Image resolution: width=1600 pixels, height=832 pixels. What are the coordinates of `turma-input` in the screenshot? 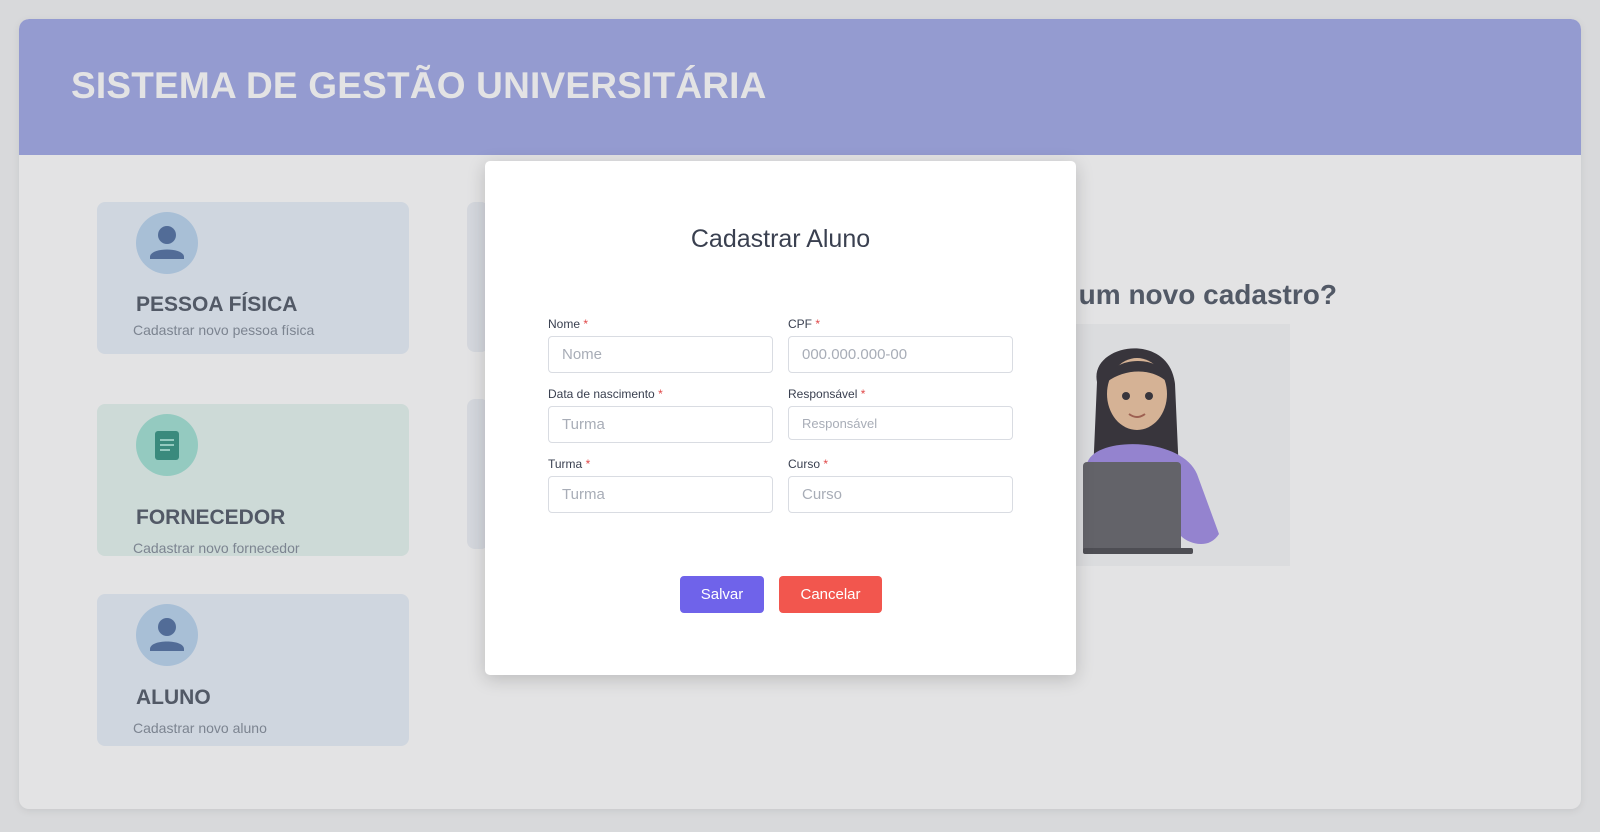 It's located at (660, 494).